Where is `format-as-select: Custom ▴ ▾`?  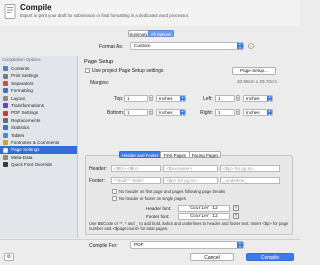 format-as-select: Custom ▴ ▾ is located at coordinates (187, 46).